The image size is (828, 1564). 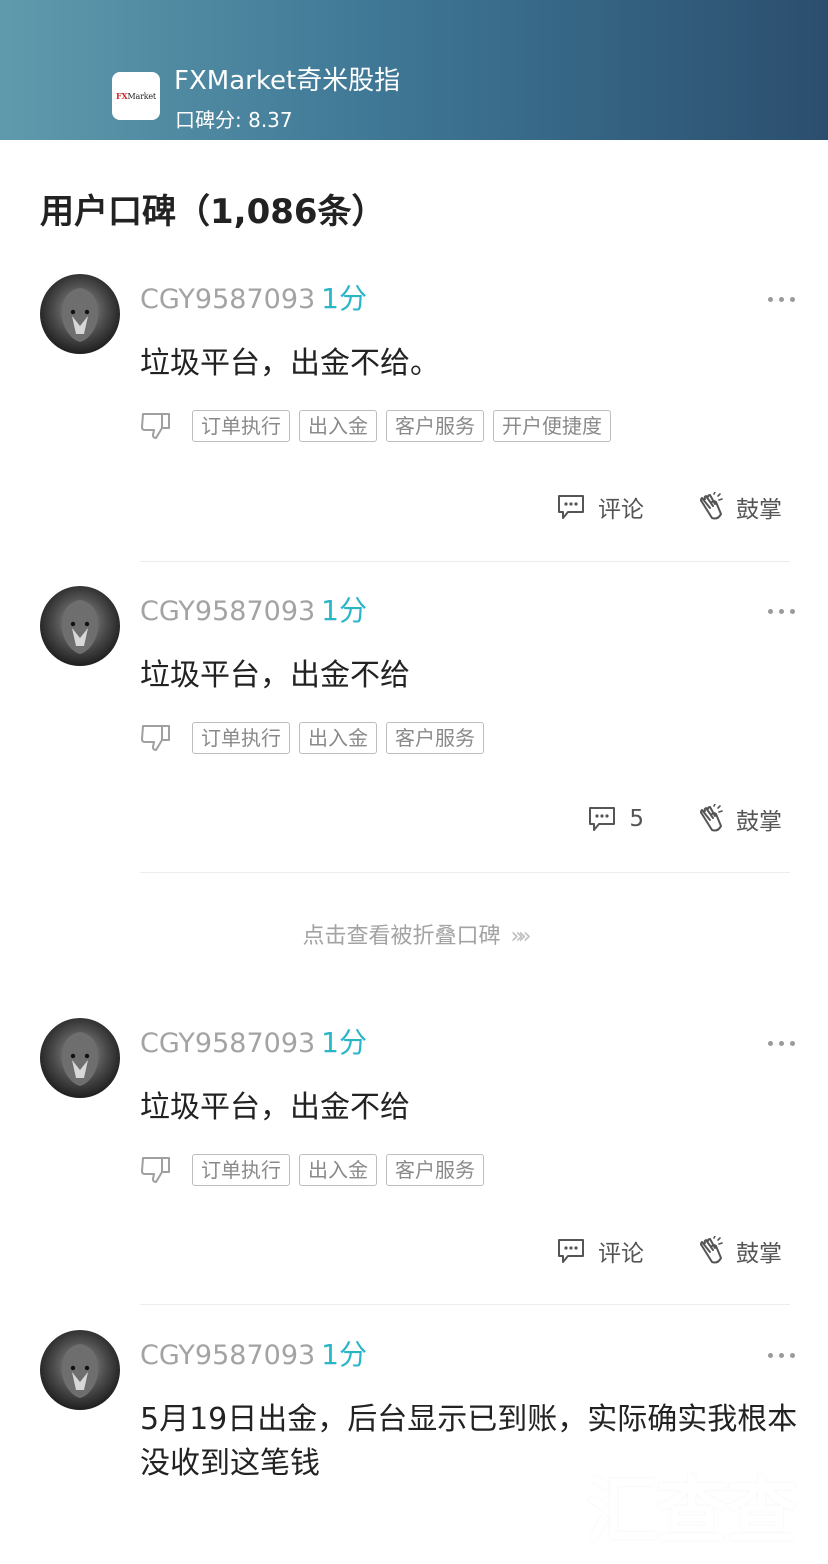 I want to click on broker-logo: FXMarket, so click(x=136, y=96).